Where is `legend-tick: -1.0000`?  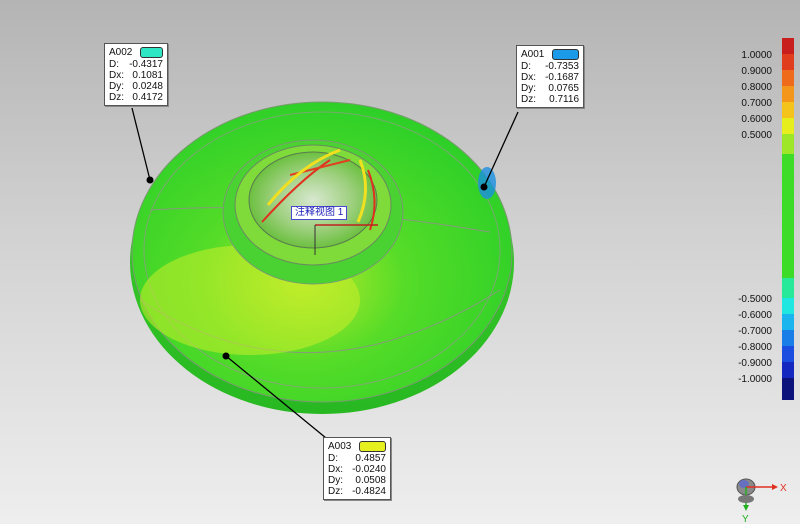
legend-tick: -1.0000 is located at coordinates (755, 379).